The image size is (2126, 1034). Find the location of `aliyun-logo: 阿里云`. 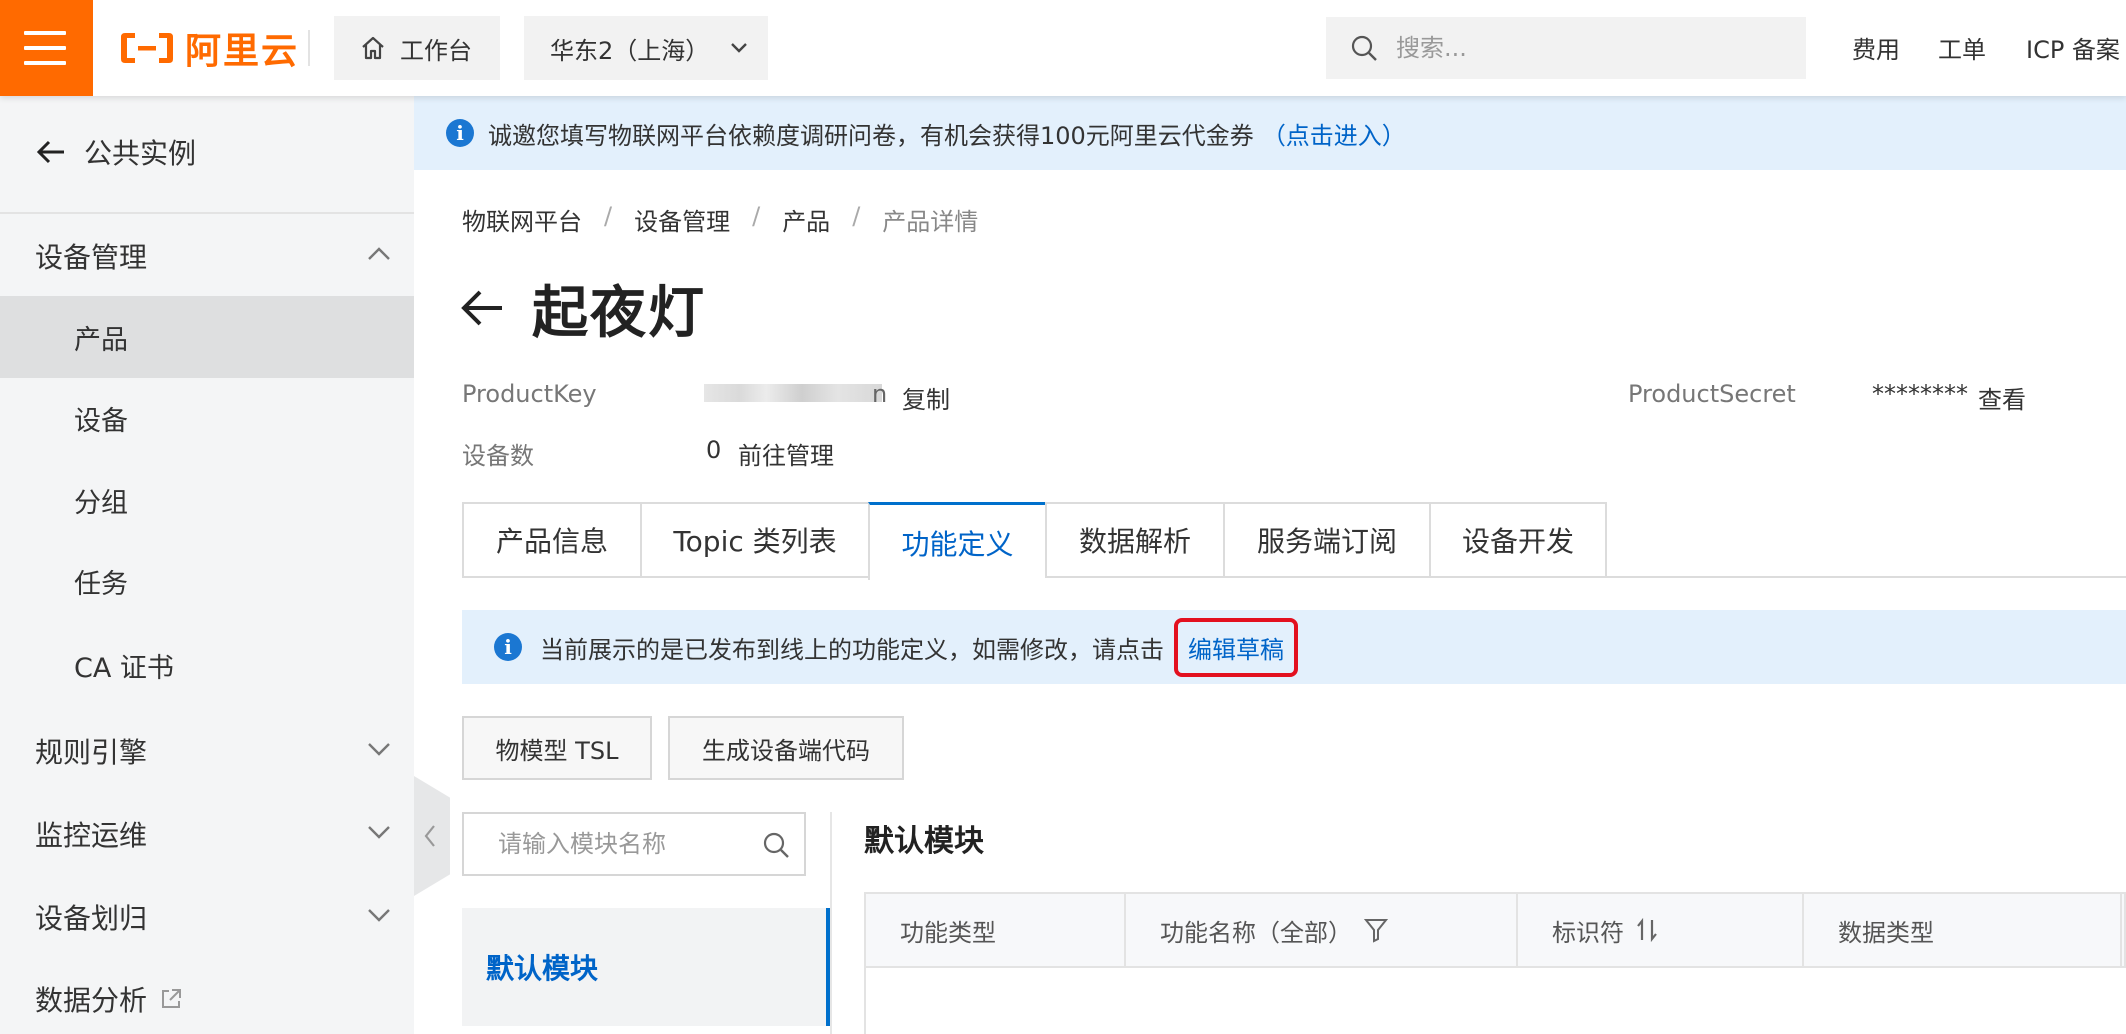

aliyun-logo: 阿里云 is located at coordinates (208, 48).